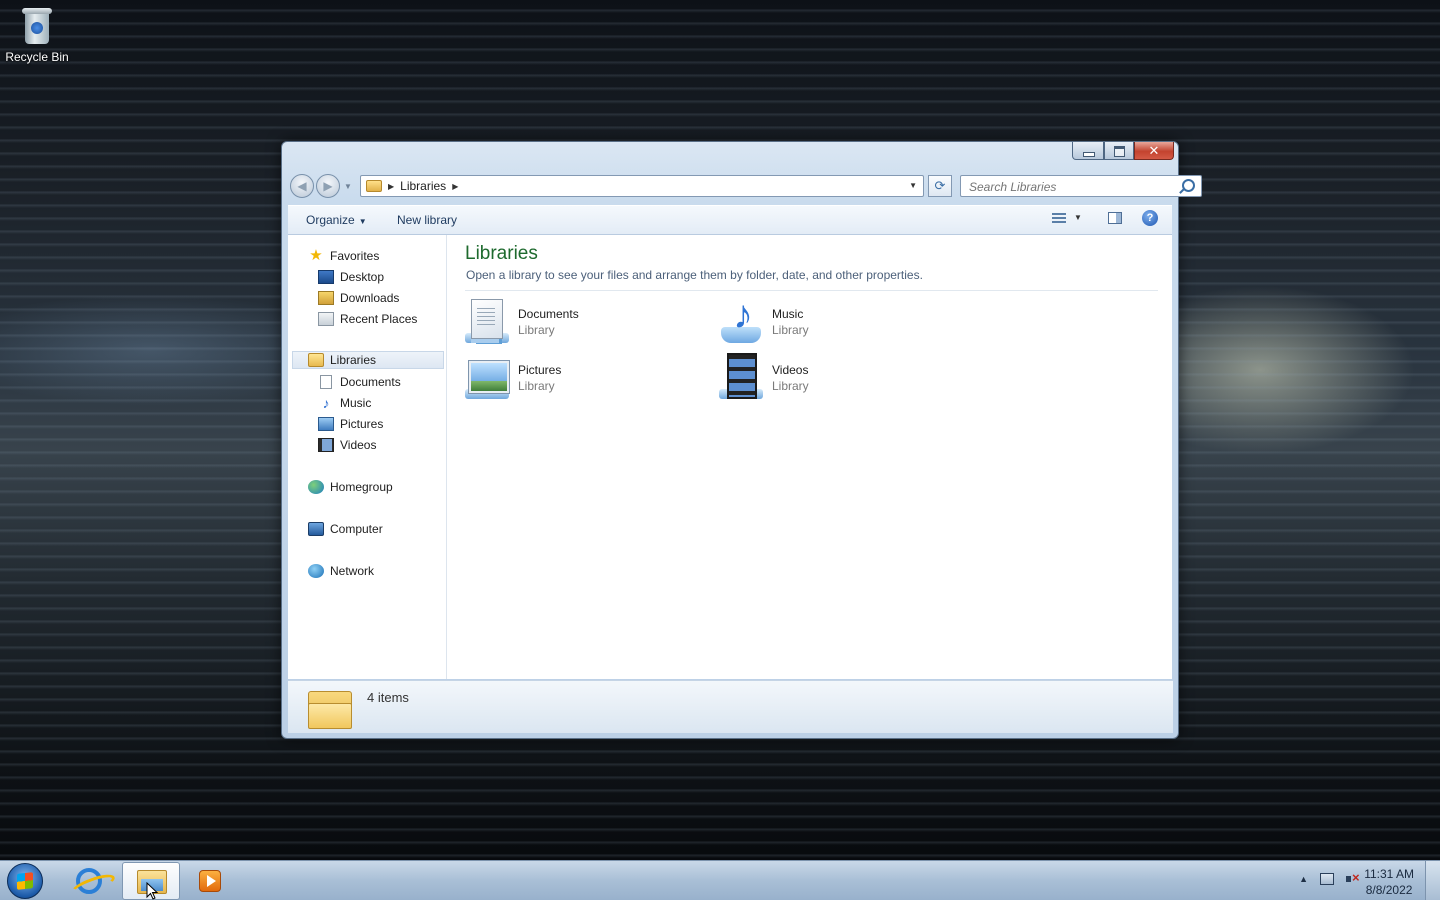  Describe the element at coordinates (302, 186) in the screenshot. I see `back-button: ◀` at that location.